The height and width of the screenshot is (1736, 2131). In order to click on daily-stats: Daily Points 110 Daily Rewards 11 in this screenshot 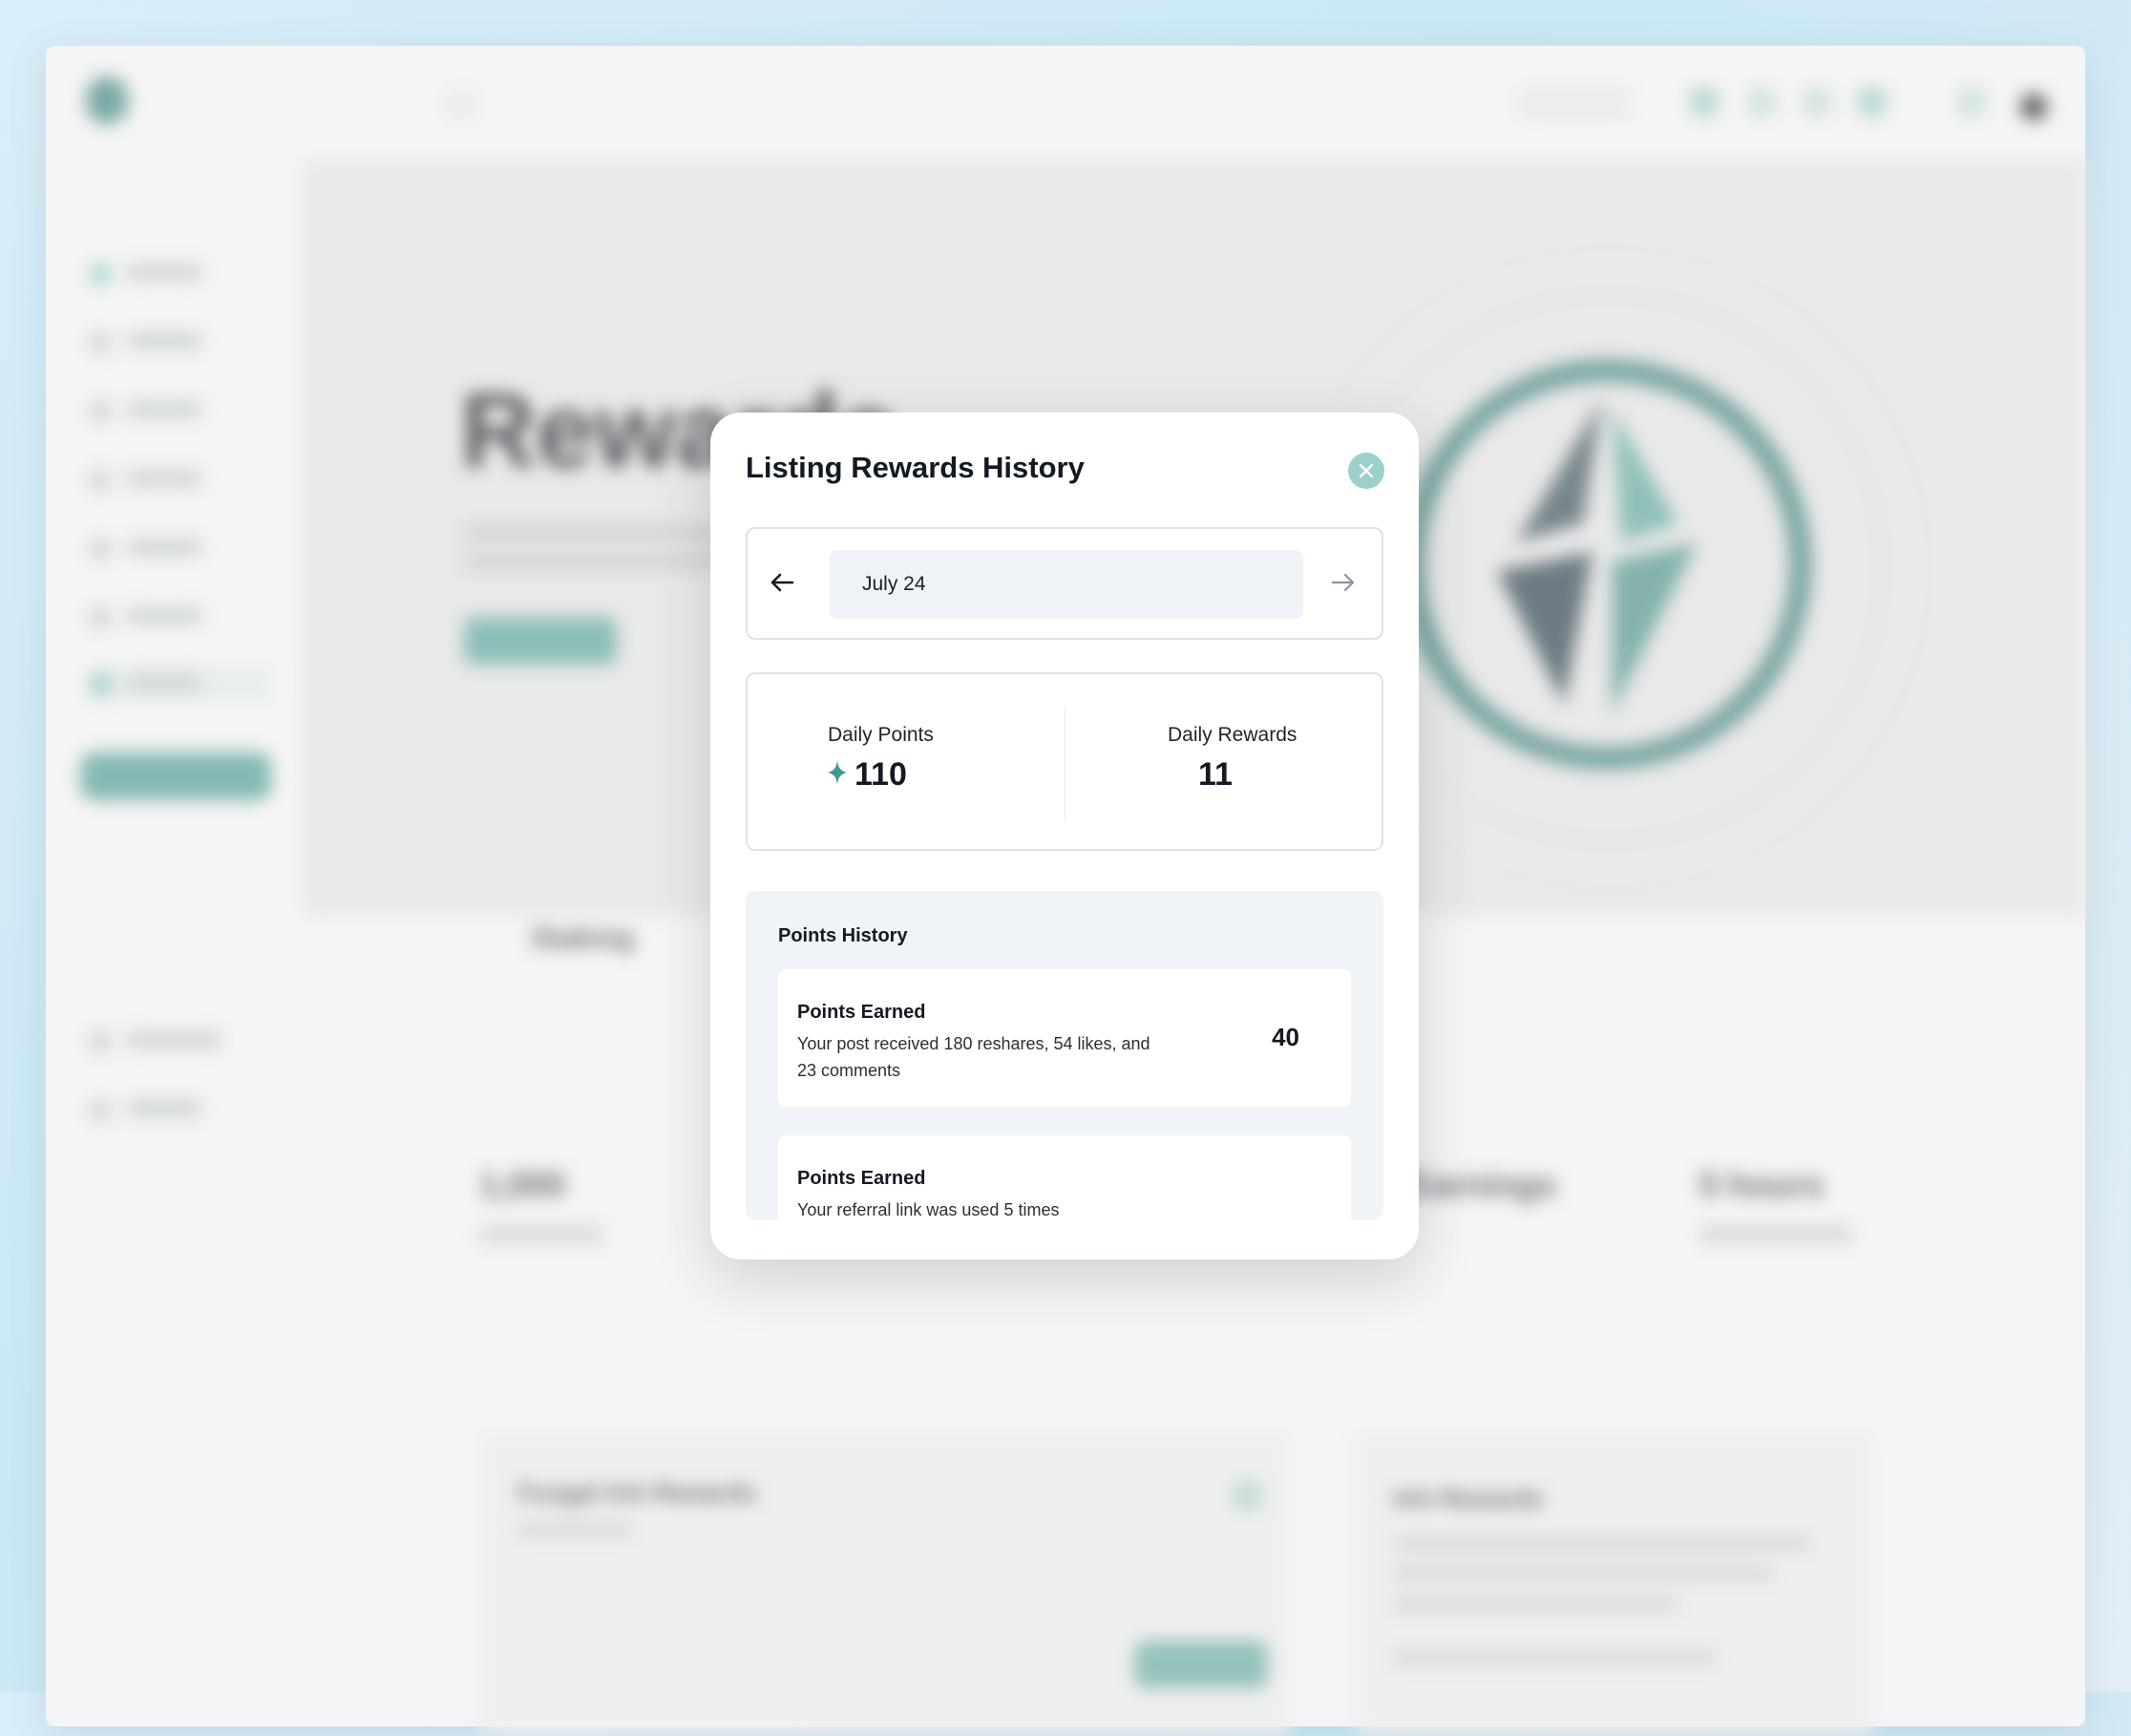, I will do `click(1064, 761)`.